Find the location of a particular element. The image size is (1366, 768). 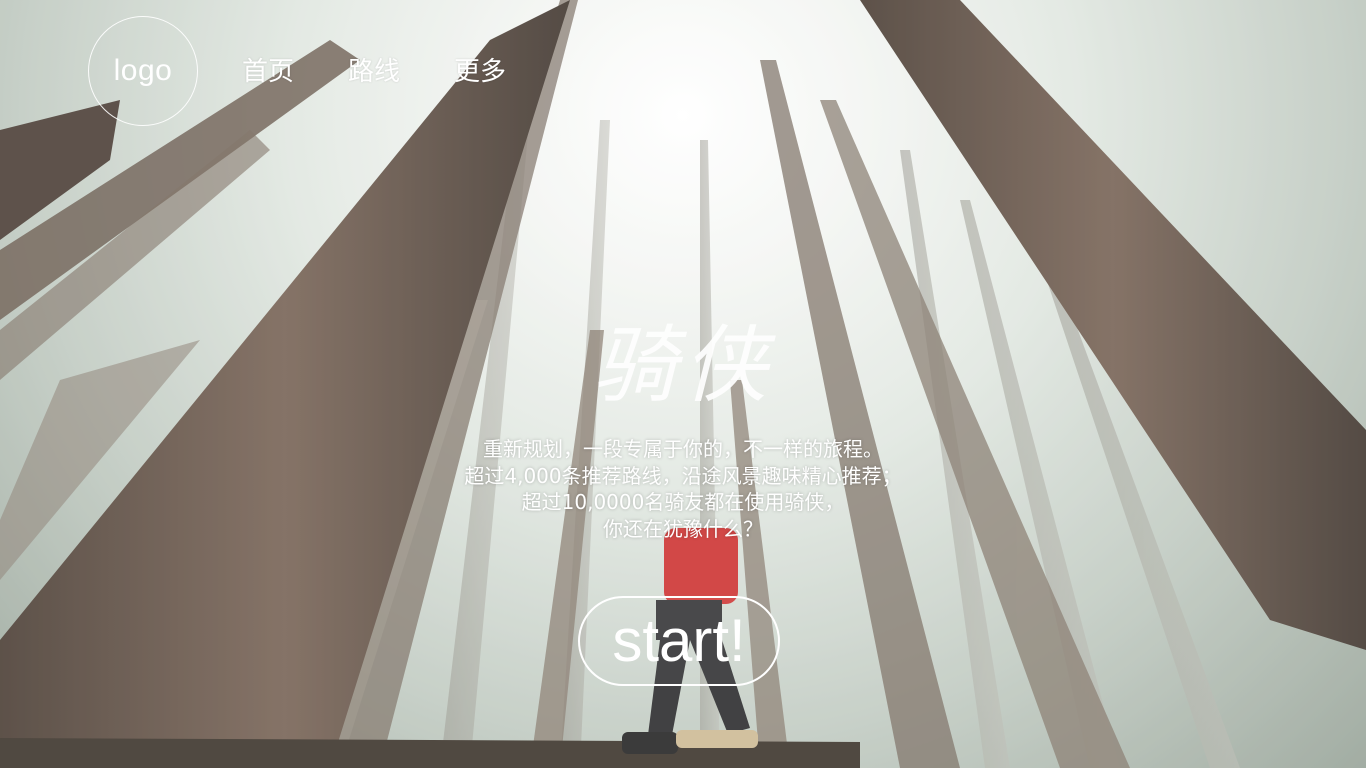

nav-routes: 路线 is located at coordinates (374, 72).